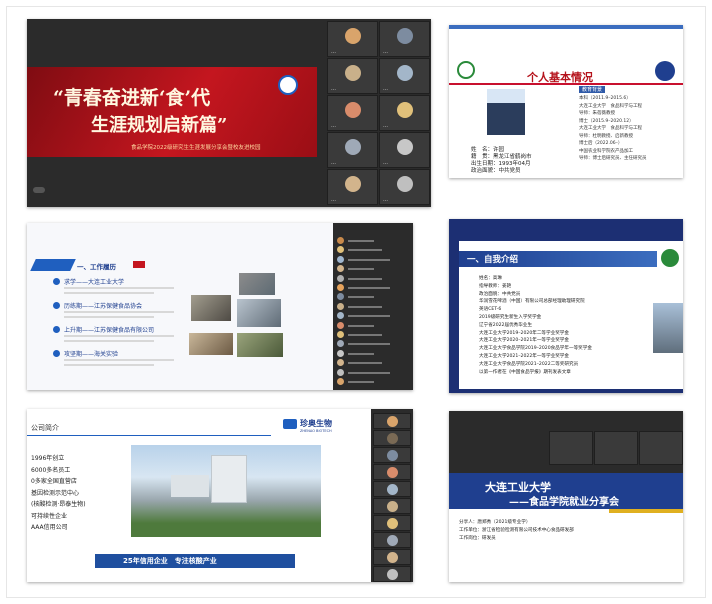 The image size is (712, 604). What do you see at coordinates (51, 470) in the screenshot?
I see `company-fact: 6000多名员工` at bounding box center [51, 470].